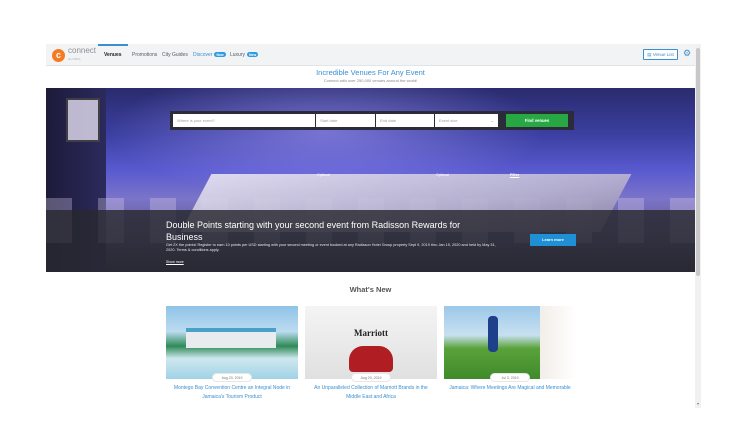 This screenshot has height=440, width=738. Describe the element at coordinates (448, 120) in the screenshot. I see `event-size-value: Event size` at that location.